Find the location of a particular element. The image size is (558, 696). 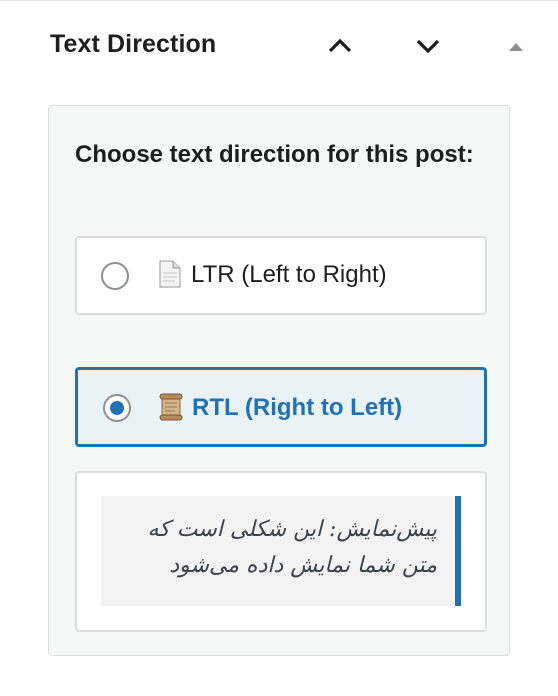

chevron-down-icon is located at coordinates (428, 46).